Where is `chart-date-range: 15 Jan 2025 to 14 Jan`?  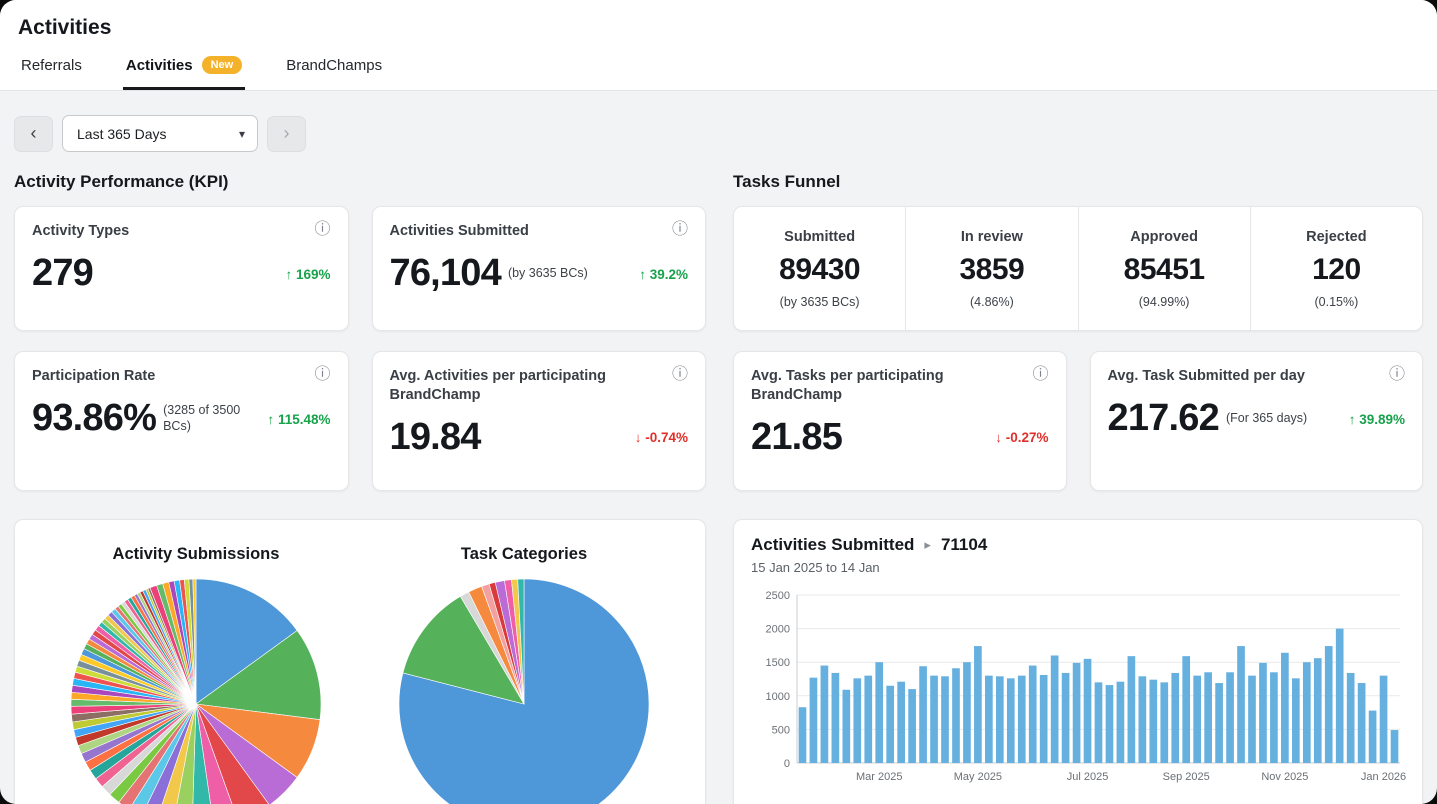 chart-date-range: 15 Jan 2025 to 14 Jan is located at coordinates (815, 568).